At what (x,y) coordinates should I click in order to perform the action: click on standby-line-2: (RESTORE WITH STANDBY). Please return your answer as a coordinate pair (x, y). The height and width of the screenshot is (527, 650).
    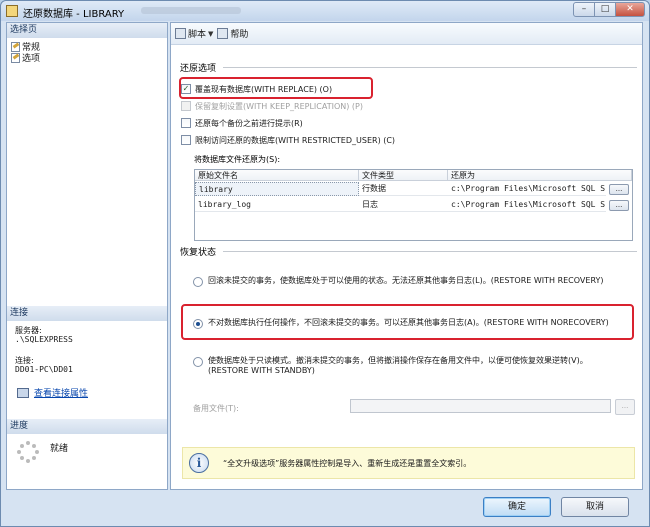
    Looking at the image, I should click on (261, 370).